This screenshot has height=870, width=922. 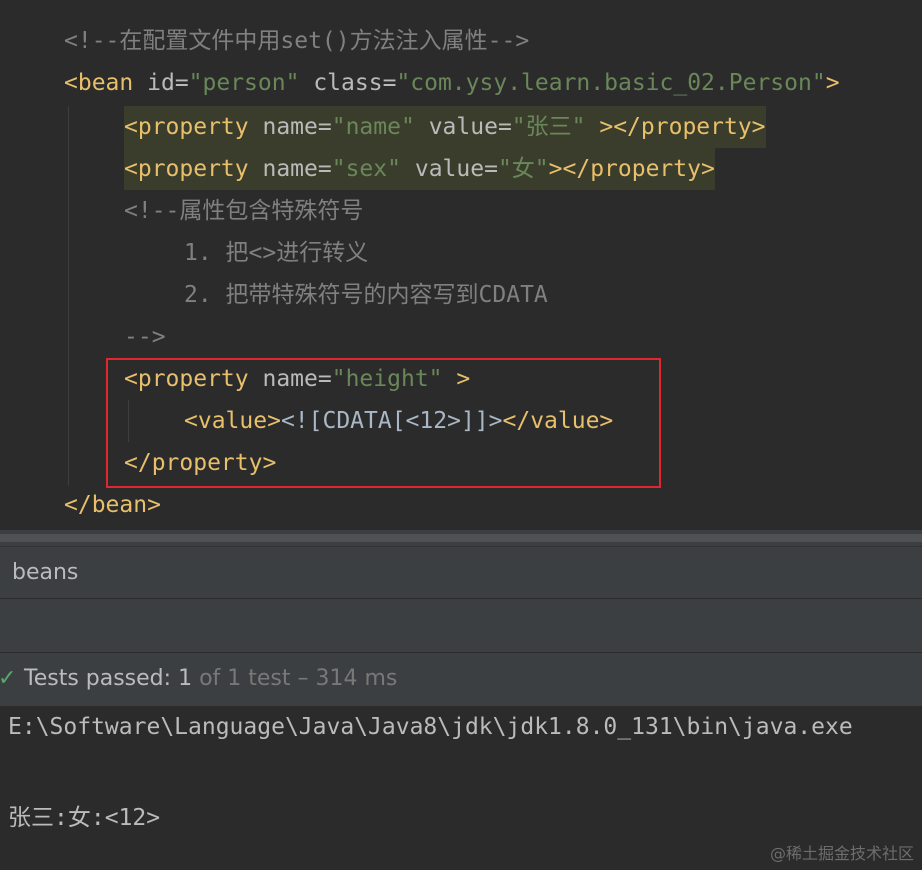 I want to click on xml-comment: 2. 把带特殊符号的内容写到CDATA, so click(x=366, y=295).